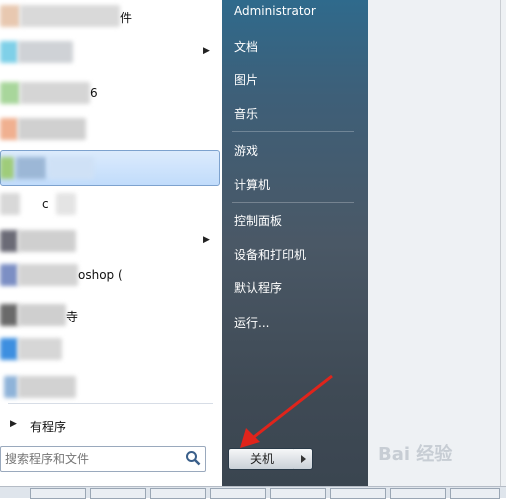  Describe the element at coordinates (303, 459) in the screenshot. I see `triangle-right-icon` at that location.